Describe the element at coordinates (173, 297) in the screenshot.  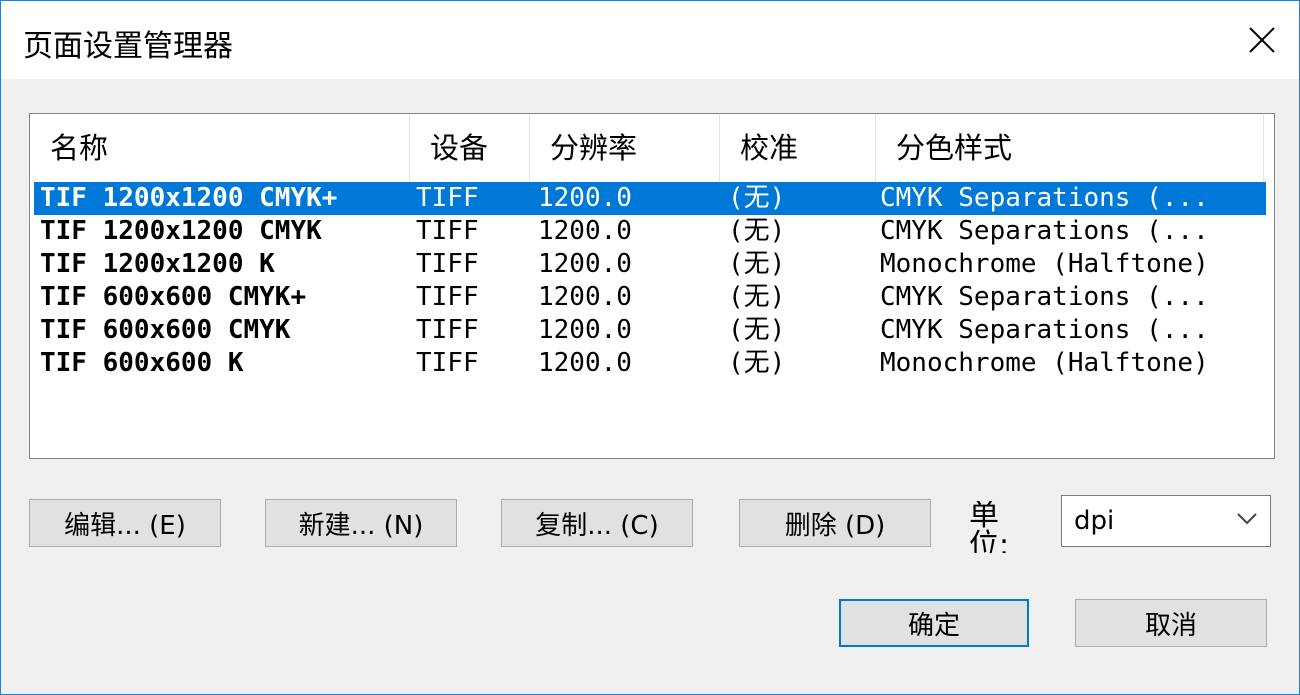
I see `cell-name: TIF 600x600 CMYK+` at that location.